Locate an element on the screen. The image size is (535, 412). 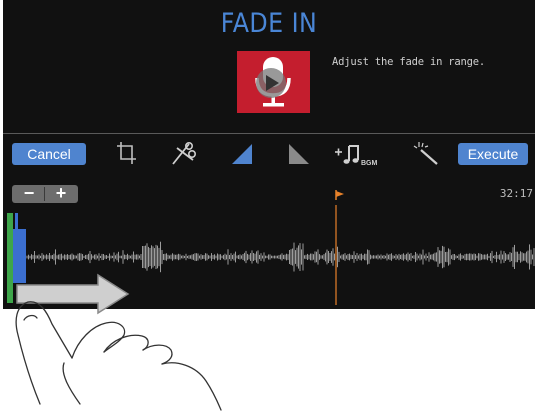
gesture-overlay is located at coordinates (118, 342).